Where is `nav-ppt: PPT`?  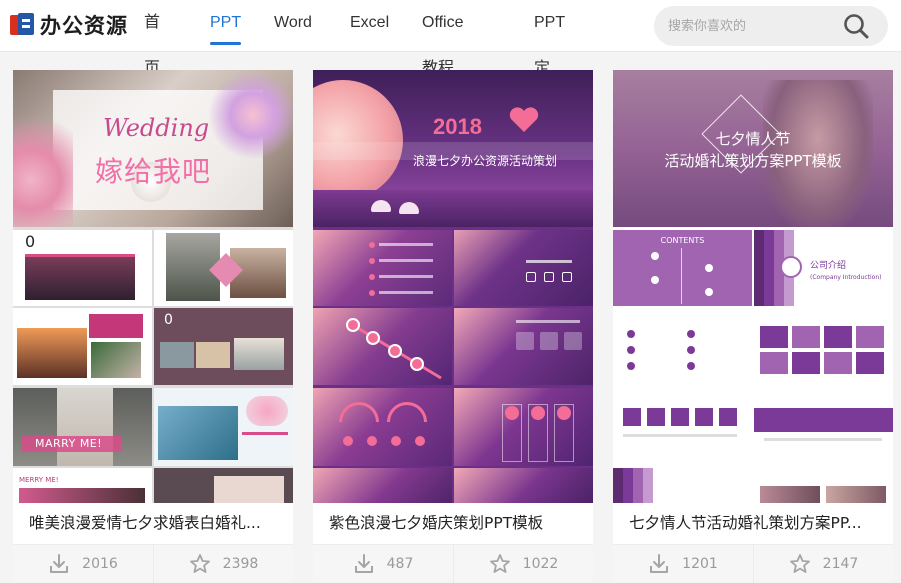 nav-ppt: PPT is located at coordinates (226, 26).